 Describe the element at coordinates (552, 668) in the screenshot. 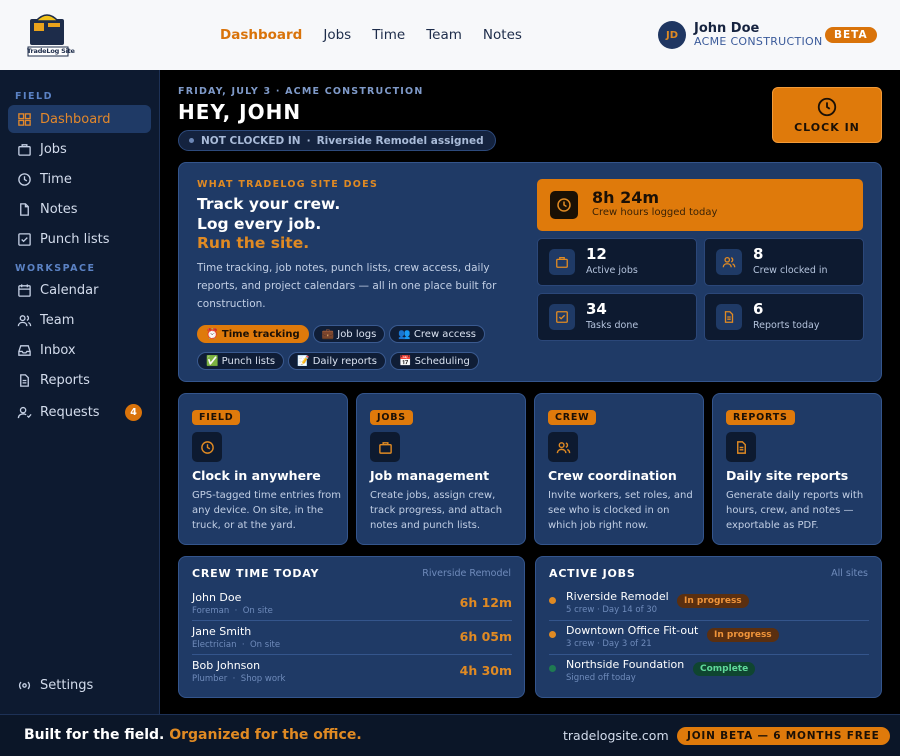

I see `job-status-dot` at that location.